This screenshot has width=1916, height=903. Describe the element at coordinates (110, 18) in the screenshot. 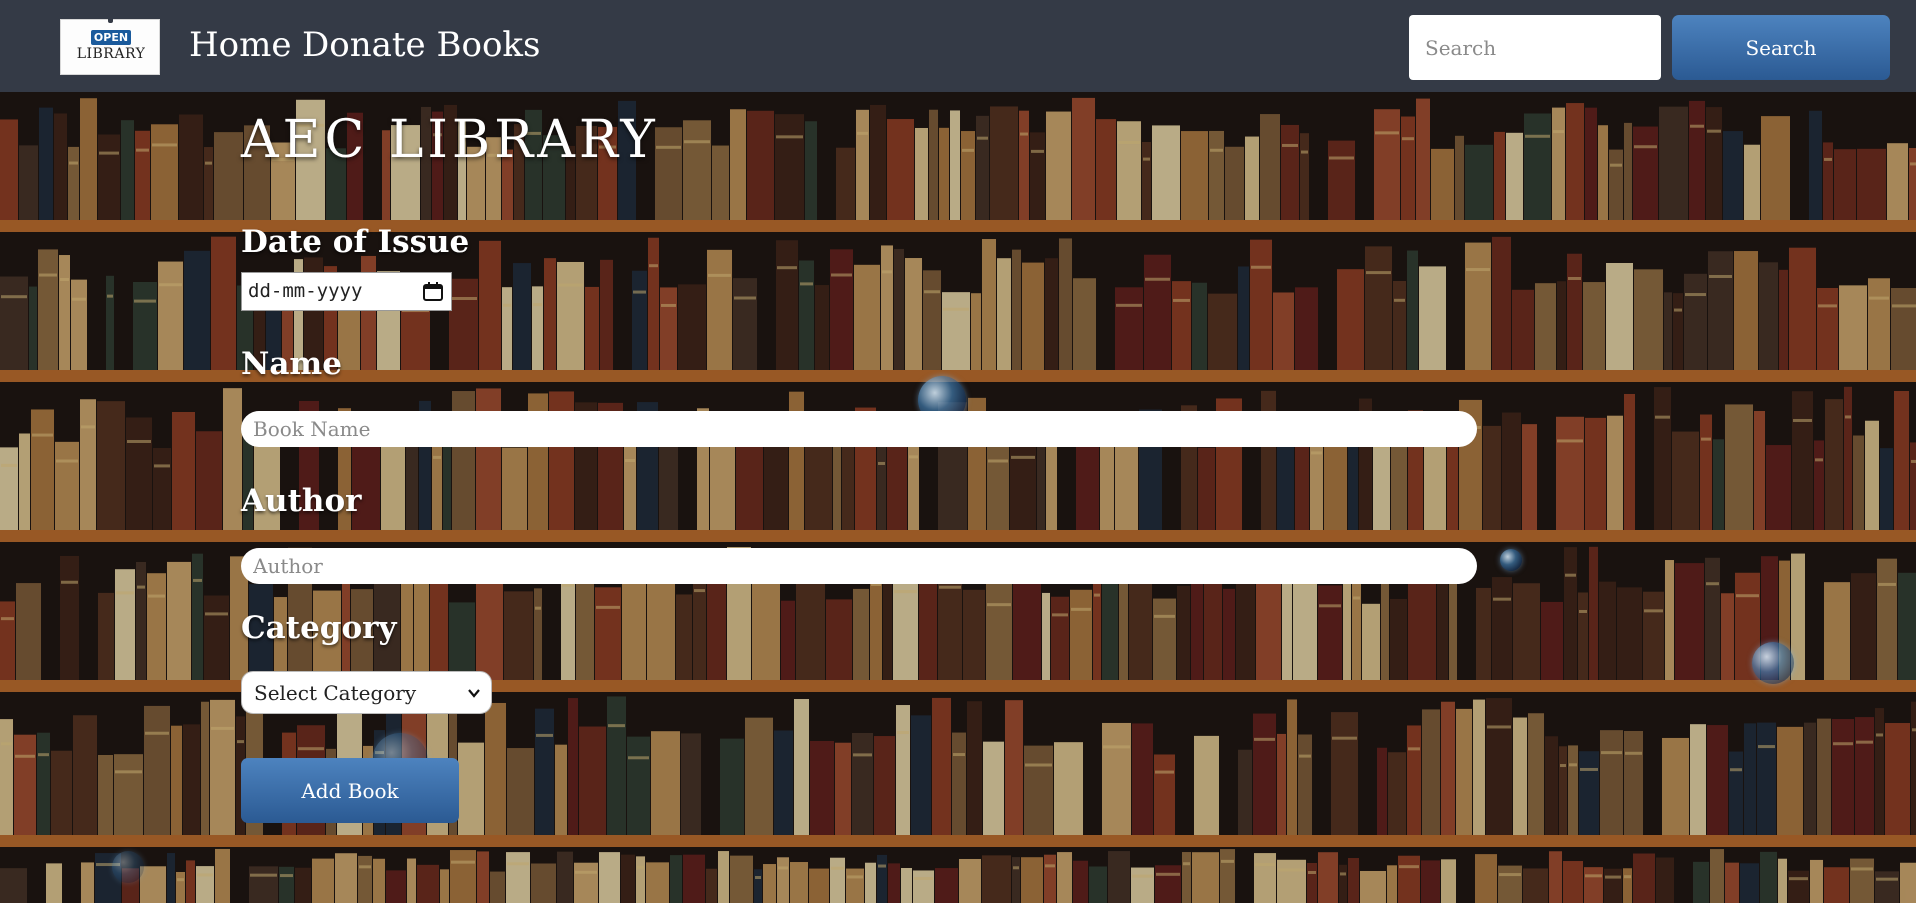

I see `logo-hook` at that location.